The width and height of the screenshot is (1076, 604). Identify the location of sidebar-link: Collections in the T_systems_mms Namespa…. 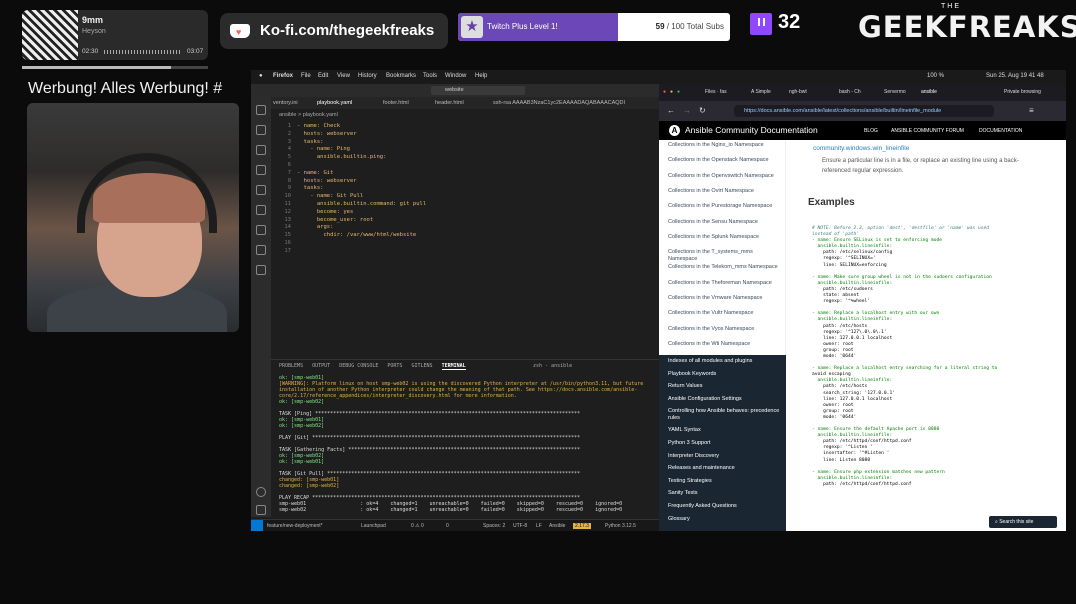
(725, 256).